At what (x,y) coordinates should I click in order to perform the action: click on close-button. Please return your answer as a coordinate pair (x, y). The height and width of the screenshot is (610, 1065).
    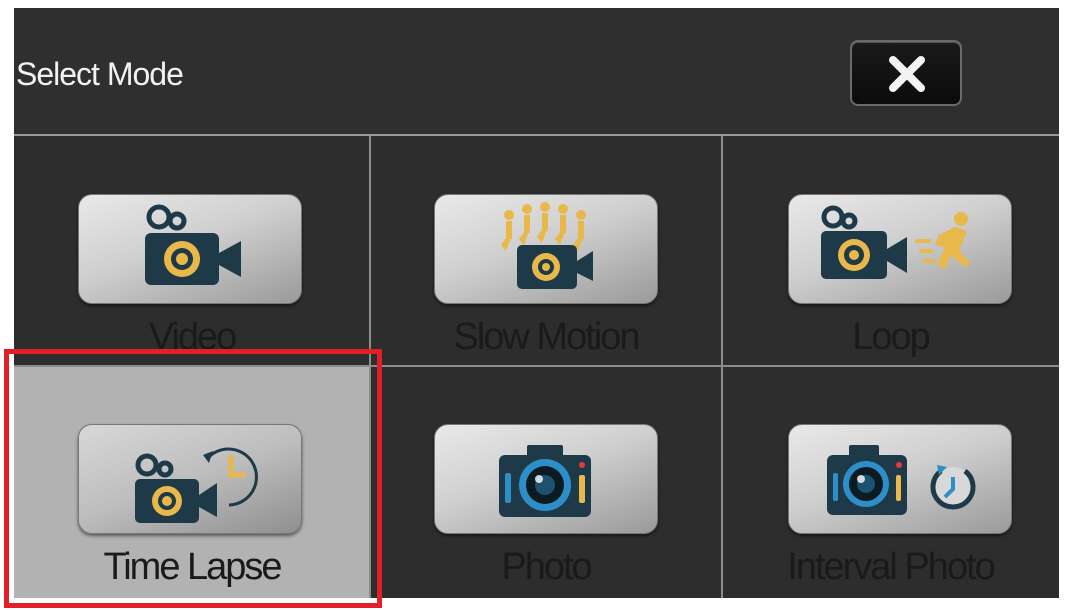
    Looking at the image, I should click on (906, 73).